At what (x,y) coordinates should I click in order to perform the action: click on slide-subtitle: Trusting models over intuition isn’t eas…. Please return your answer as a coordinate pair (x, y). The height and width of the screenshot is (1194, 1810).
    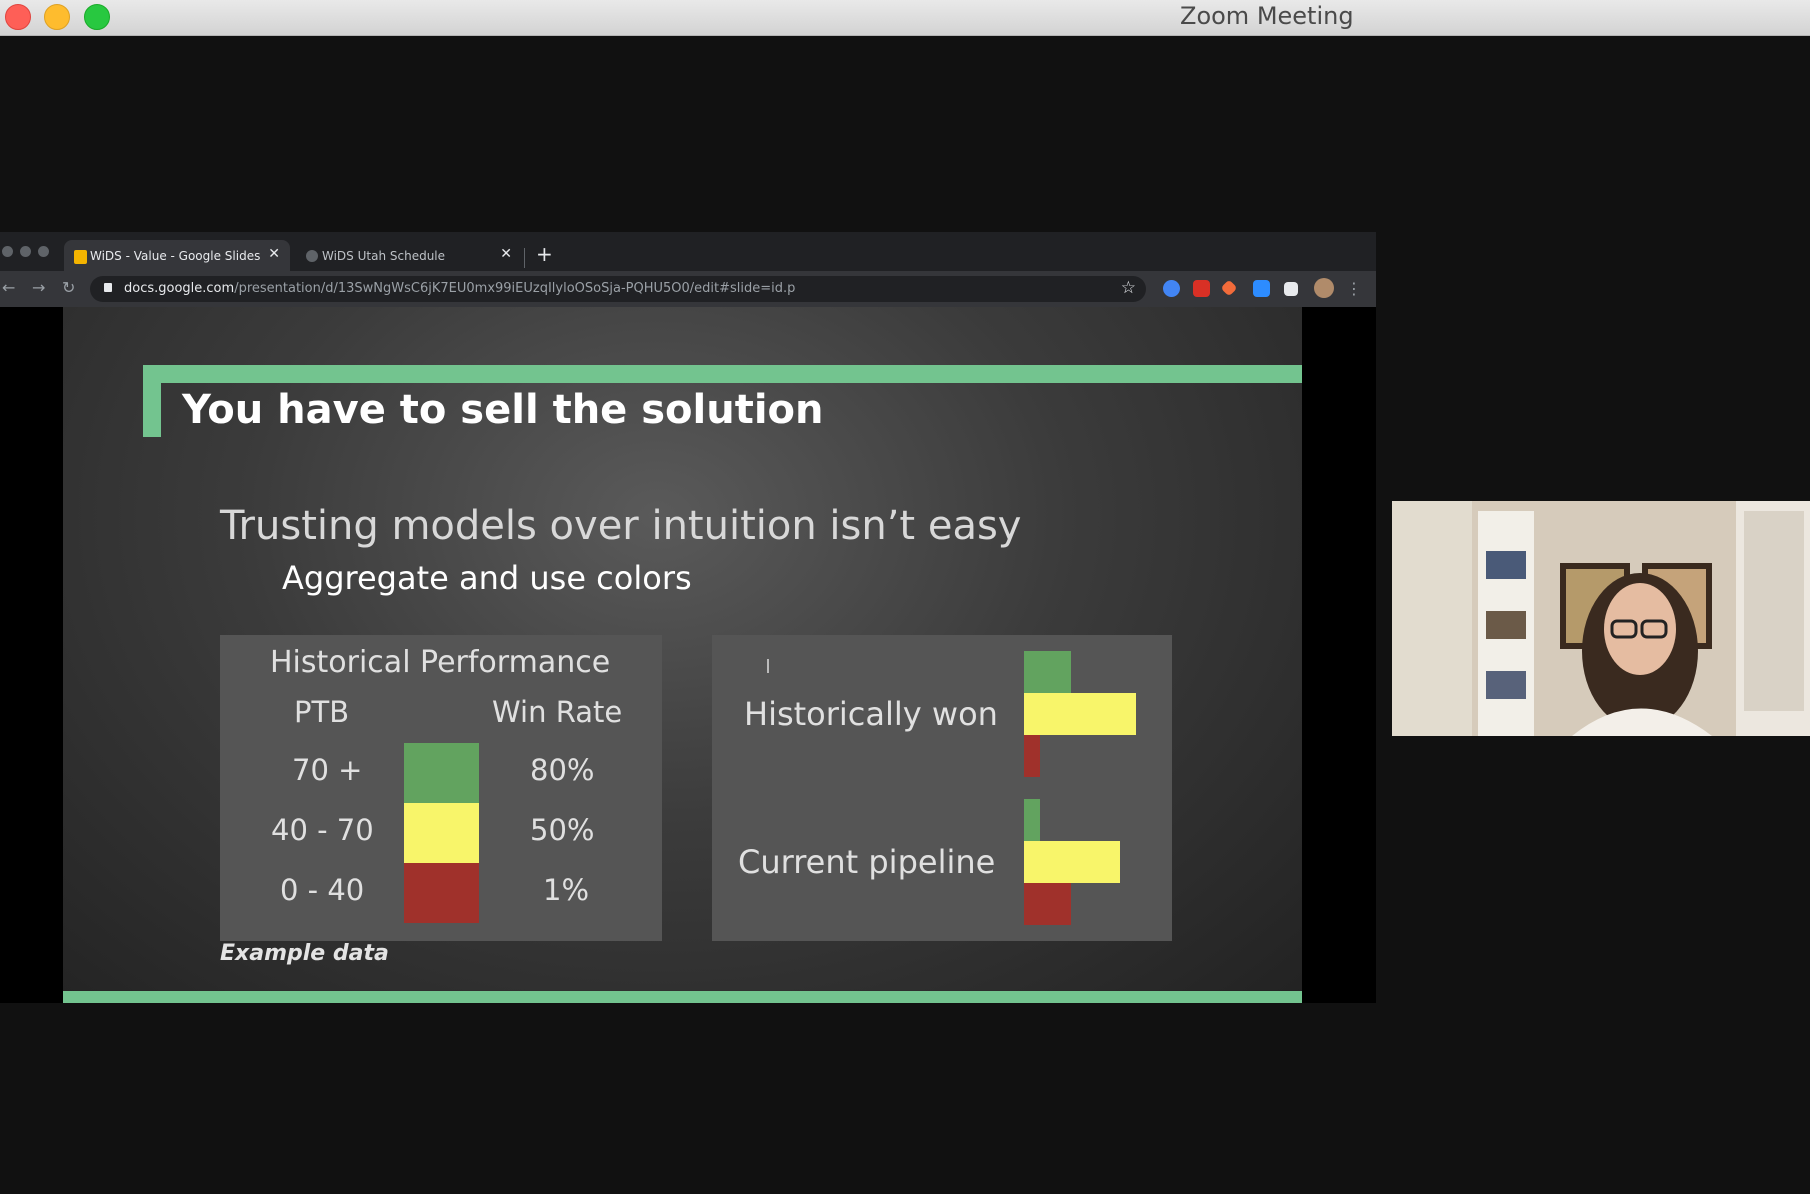
    Looking at the image, I should click on (621, 526).